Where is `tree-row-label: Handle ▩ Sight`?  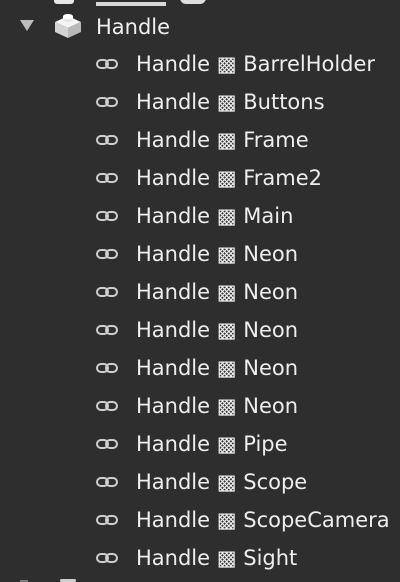 tree-row-label: Handle ▩ Sight is located at coordinates (217, 558).